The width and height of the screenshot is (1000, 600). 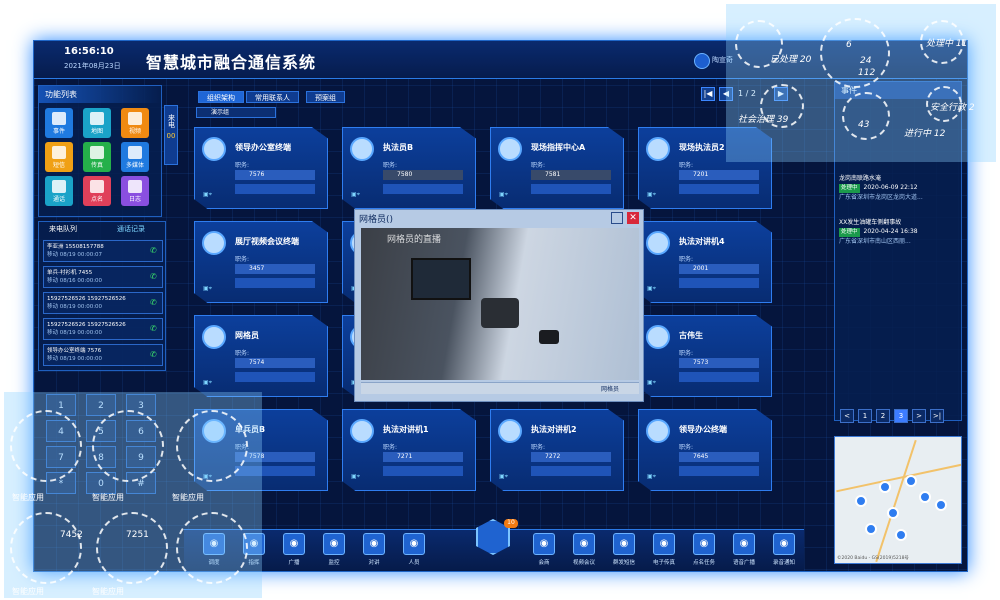 What do you see at coordinates (708, 94) in the screenshot?
I see `first-page-button: |◀` at bounding box center [708, 94].